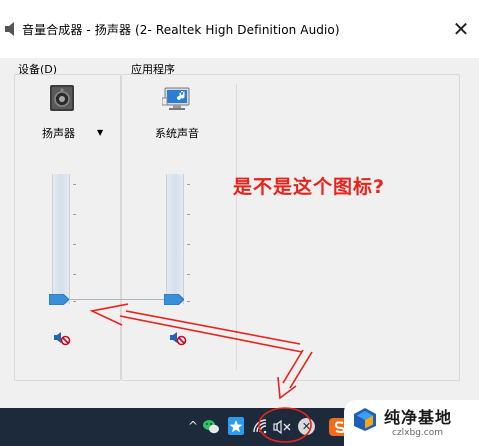  I want to click on watermark: 纯净基地 czlxbg.com, so click(411, 423).